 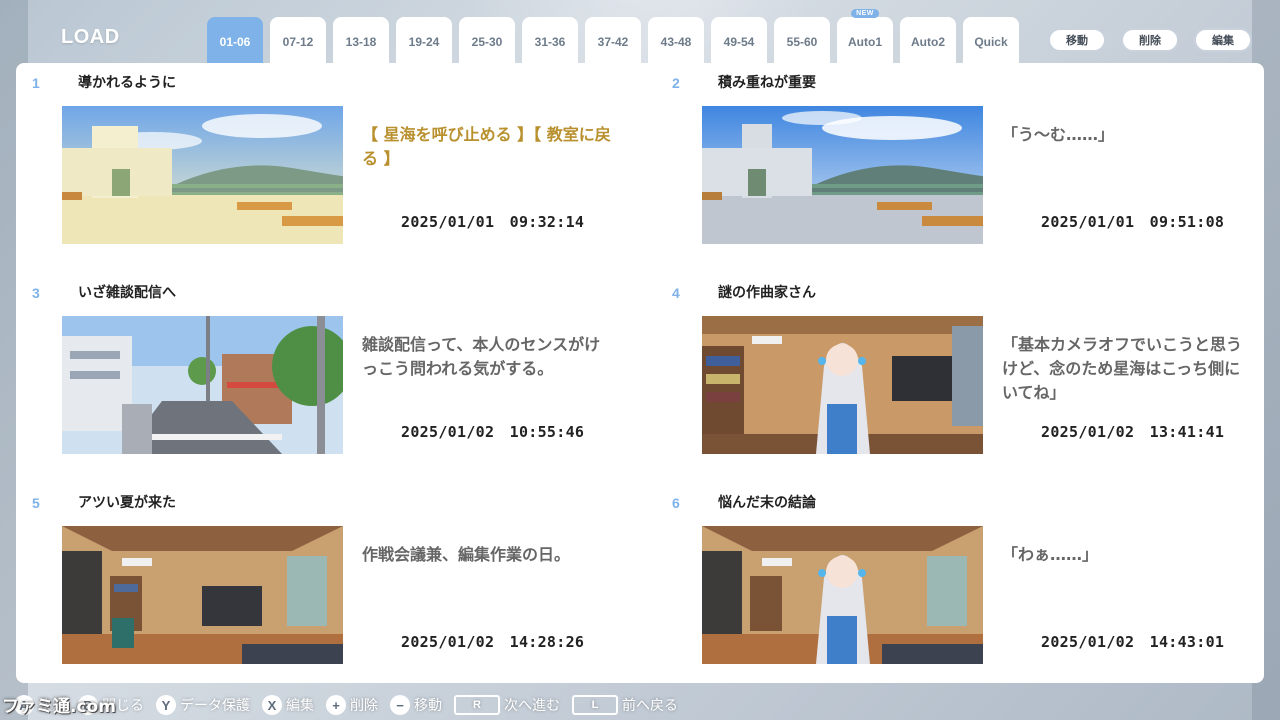 I want to click on tab-25-30: 25-30, so click(x=487, y=40).